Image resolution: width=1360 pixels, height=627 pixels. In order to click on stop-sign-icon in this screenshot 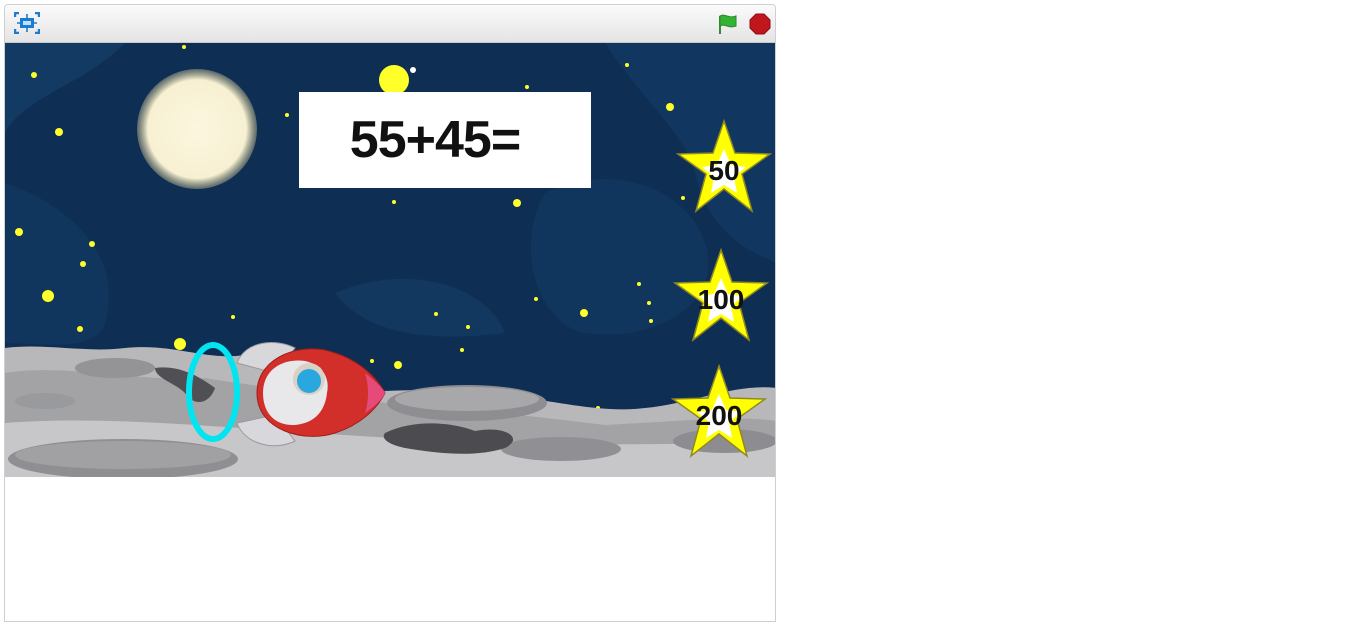, I will do `click(760, 24)`.